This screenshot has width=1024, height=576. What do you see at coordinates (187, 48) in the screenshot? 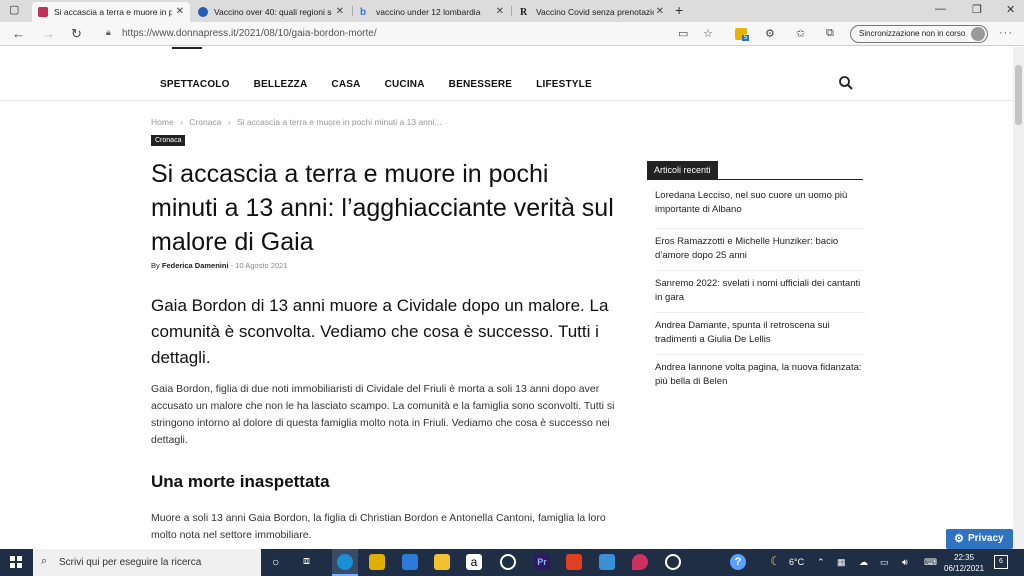
I see `logo` at bounding box center [187, 48].